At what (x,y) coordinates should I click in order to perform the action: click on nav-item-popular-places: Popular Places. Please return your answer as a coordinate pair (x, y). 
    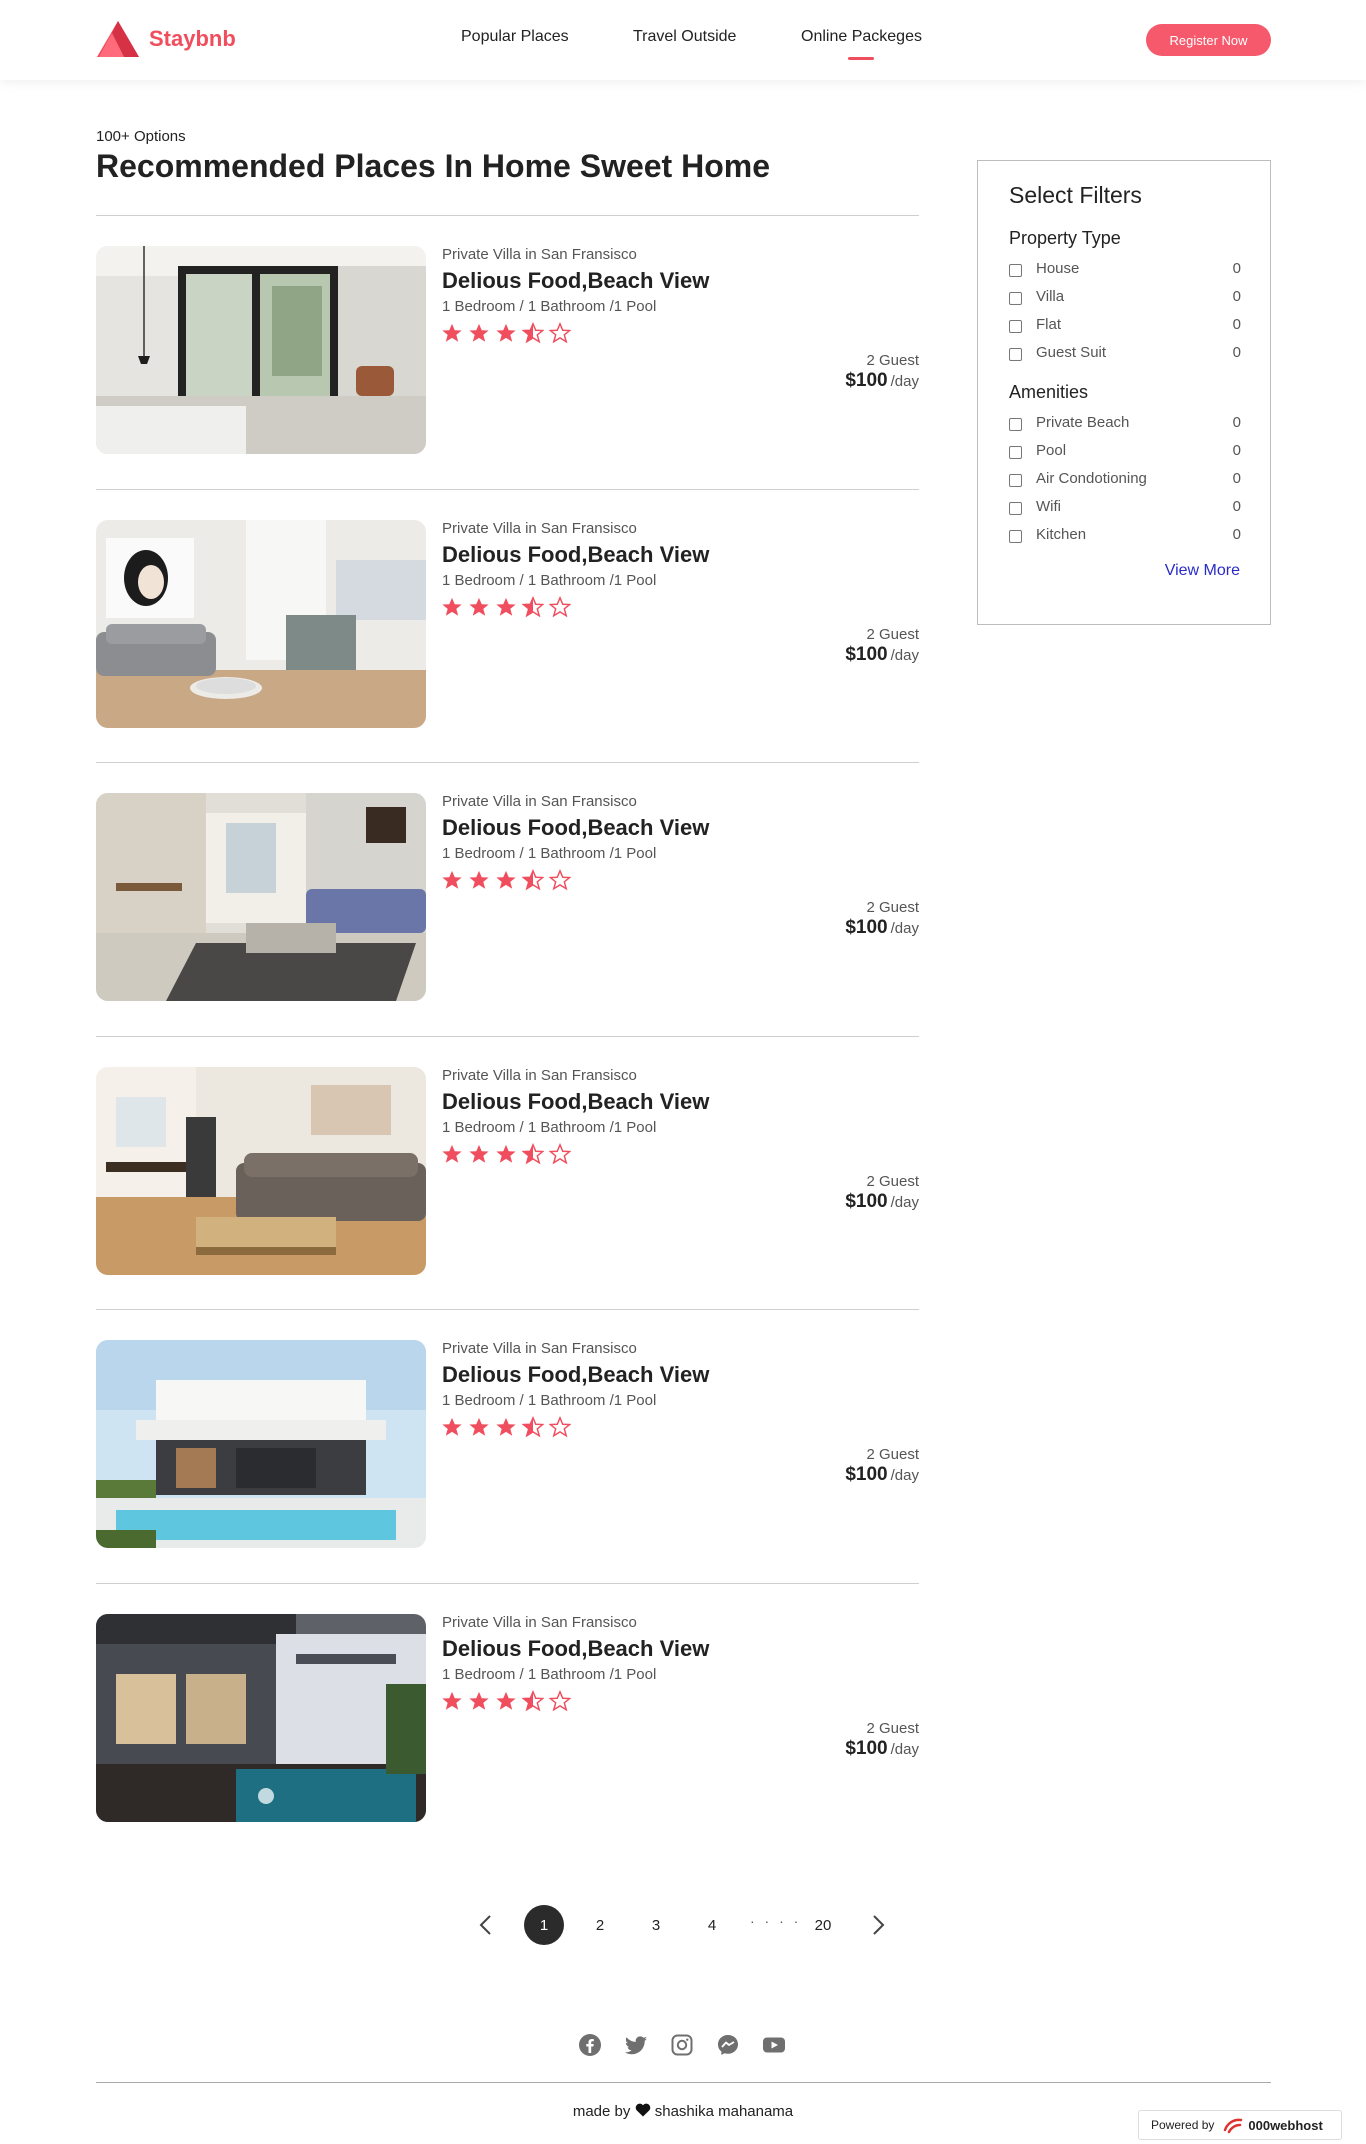
    Looking at the image, I should click on (515, 37).